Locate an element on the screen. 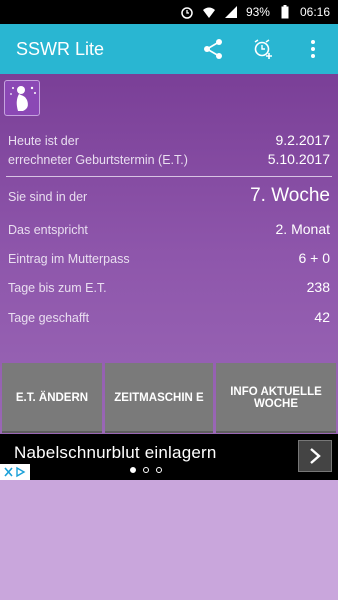  share-button is located at coordinates (213, 49).